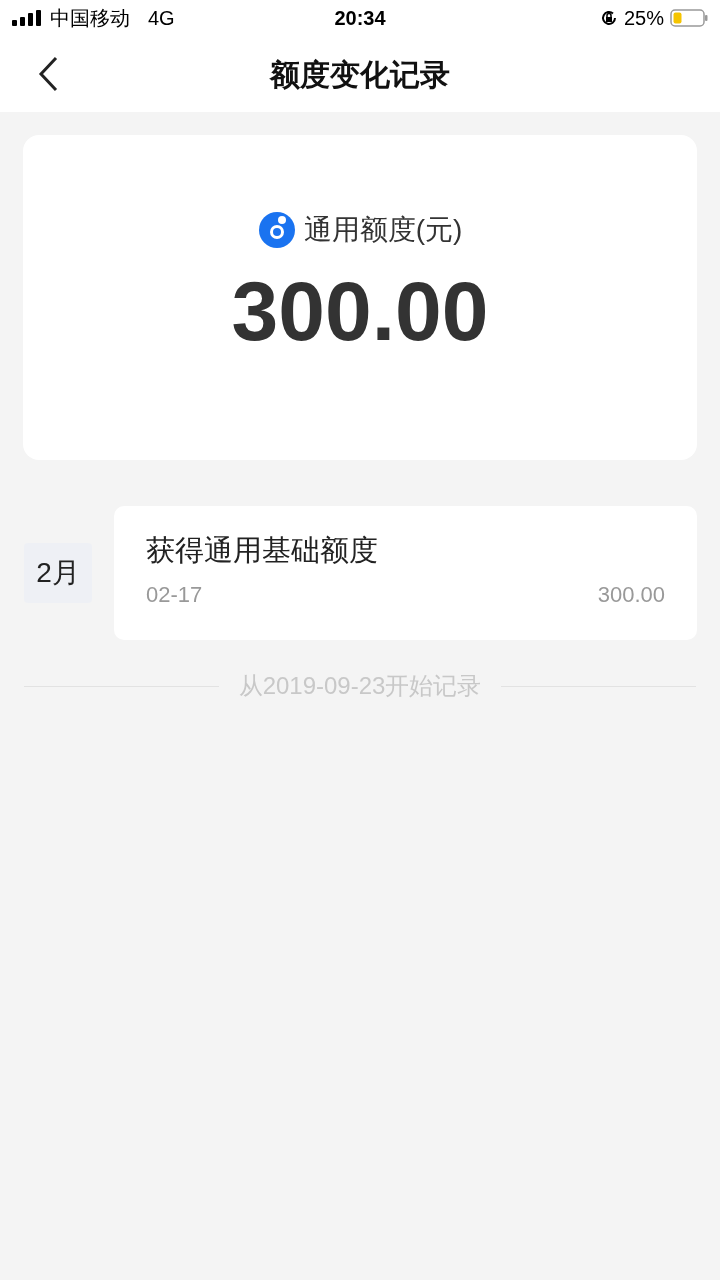 This screenshot has height=1280, width=720. What do you see at coordinates (360, 74) in the screenshot?
I see `page-title: 额度变化记录` at bounding box center [360, 74].